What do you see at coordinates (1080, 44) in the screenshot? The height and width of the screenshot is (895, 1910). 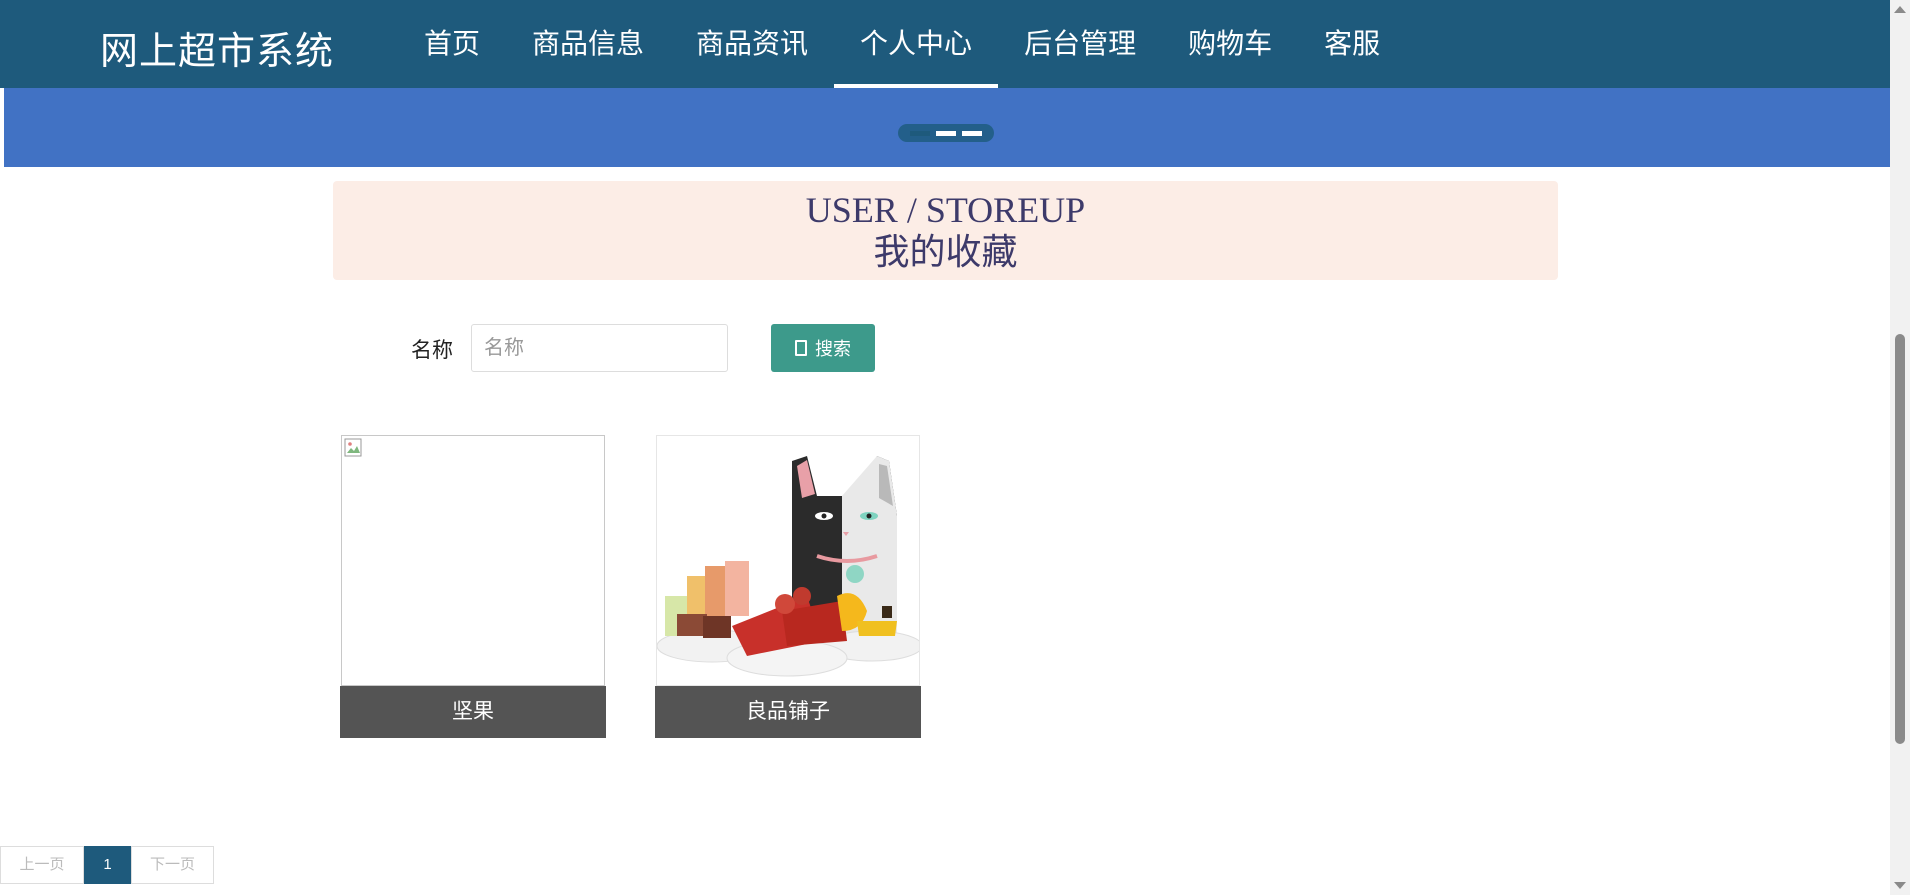 I see `nav-item-admin: 后台管理` at bounding box center [1080, 44].